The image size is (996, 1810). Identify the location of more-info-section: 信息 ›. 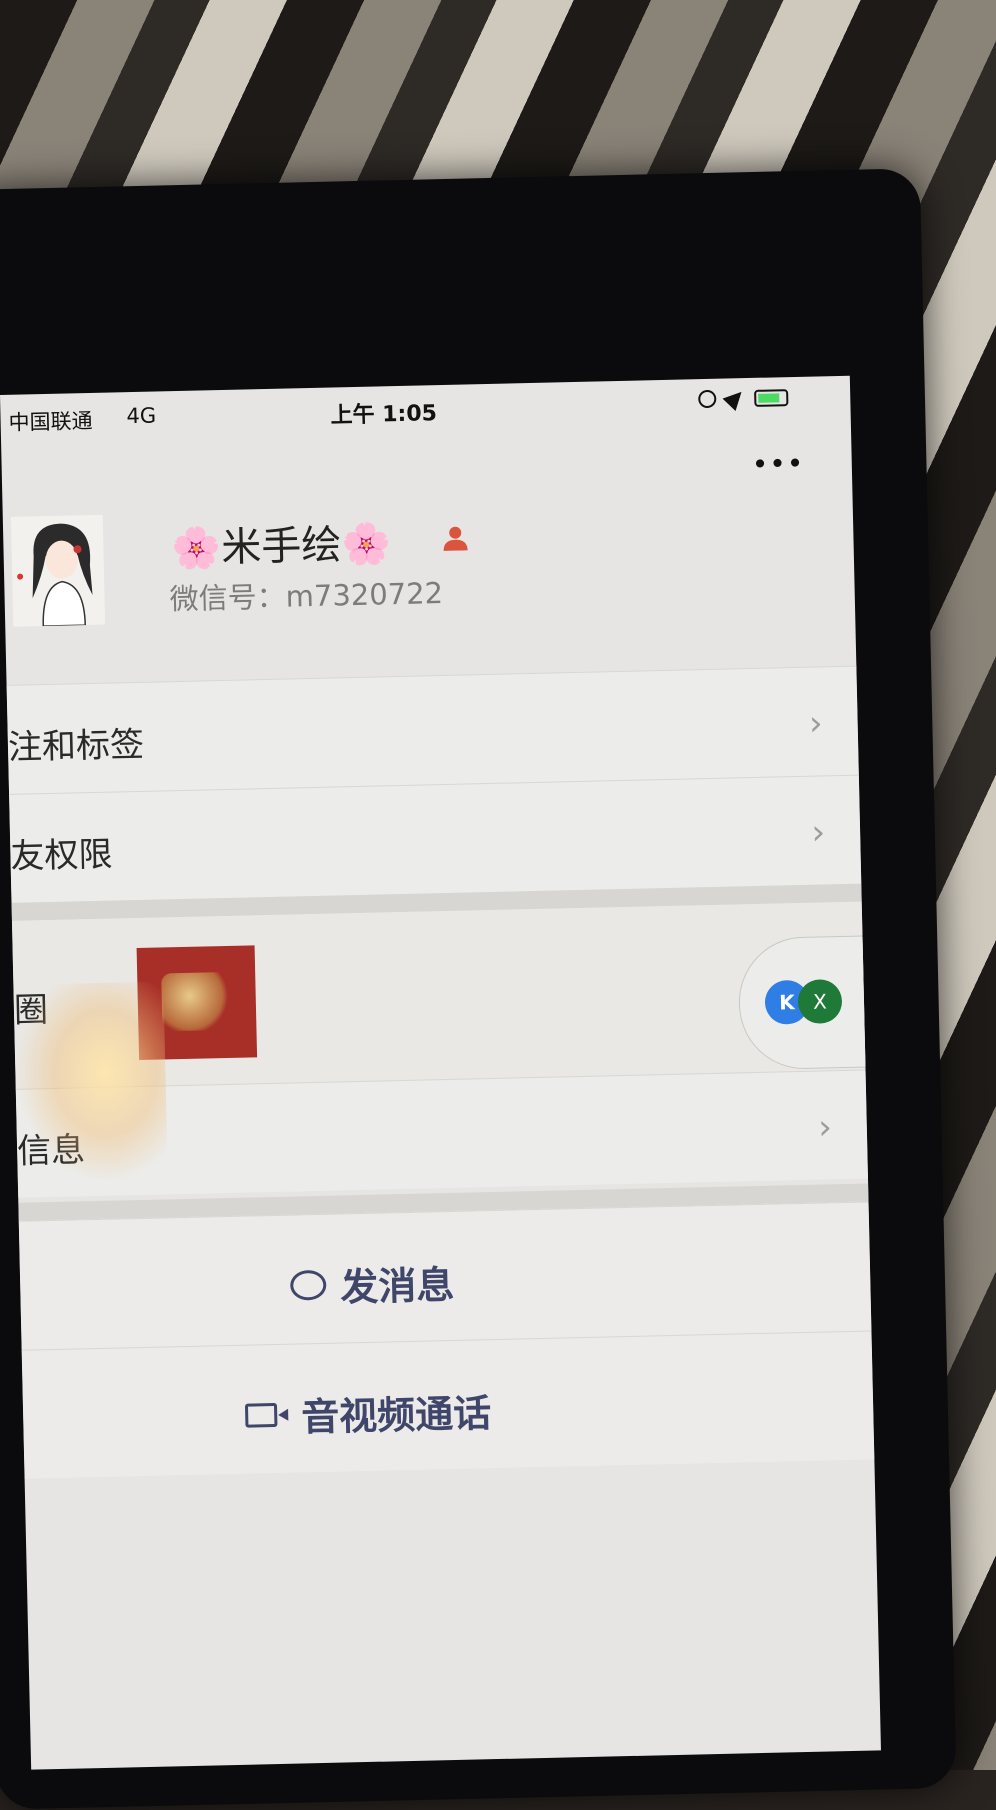
(441, 1133).